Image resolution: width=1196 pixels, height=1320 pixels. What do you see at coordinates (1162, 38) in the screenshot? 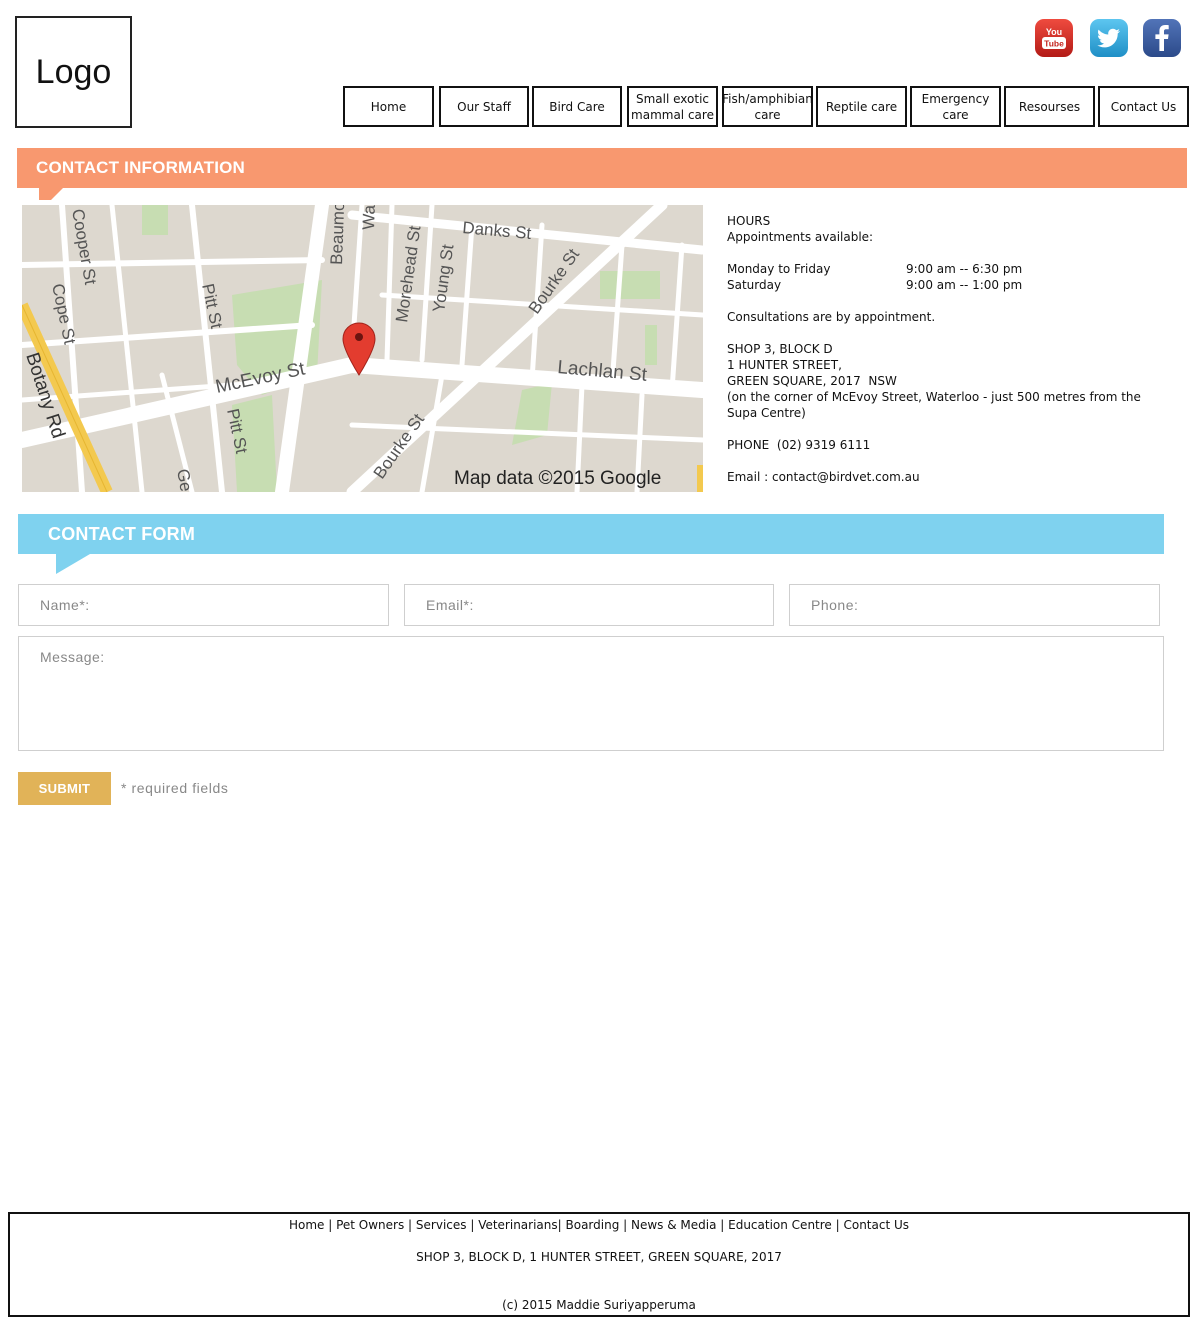
I see `facebook-icon` at bounding box center [1162, 38].